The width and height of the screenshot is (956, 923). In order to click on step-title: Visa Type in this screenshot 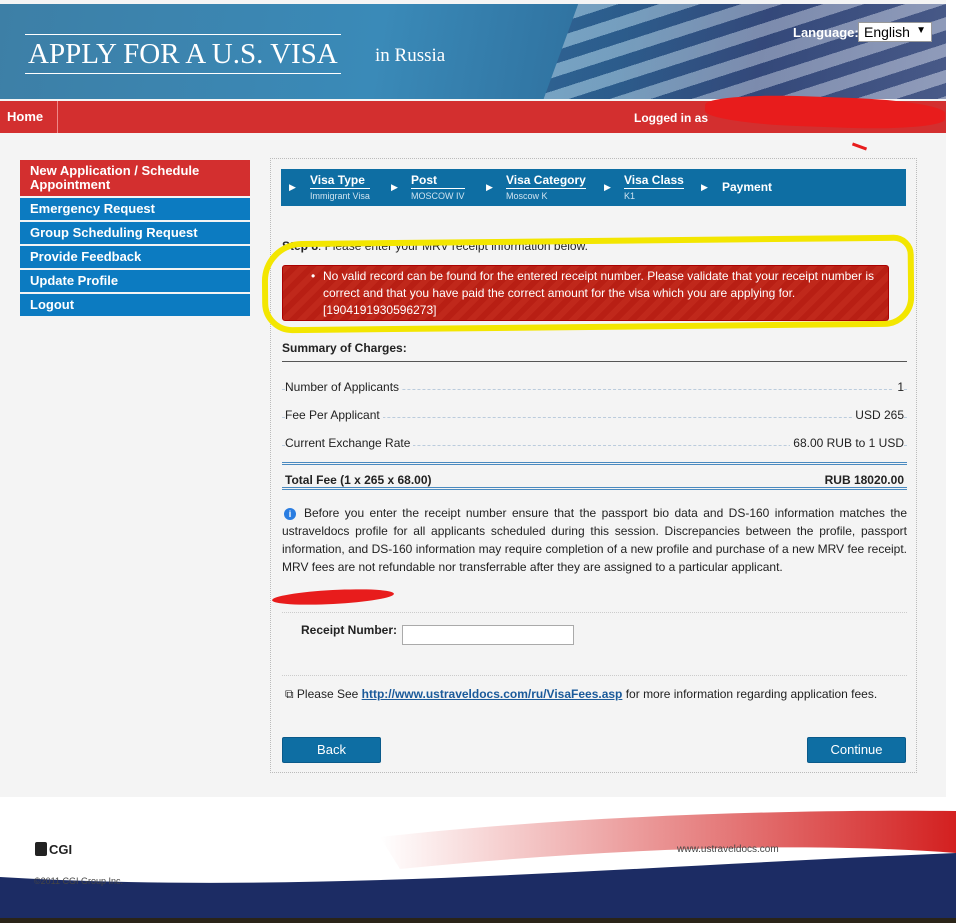, I will do `click(340, 181)`.